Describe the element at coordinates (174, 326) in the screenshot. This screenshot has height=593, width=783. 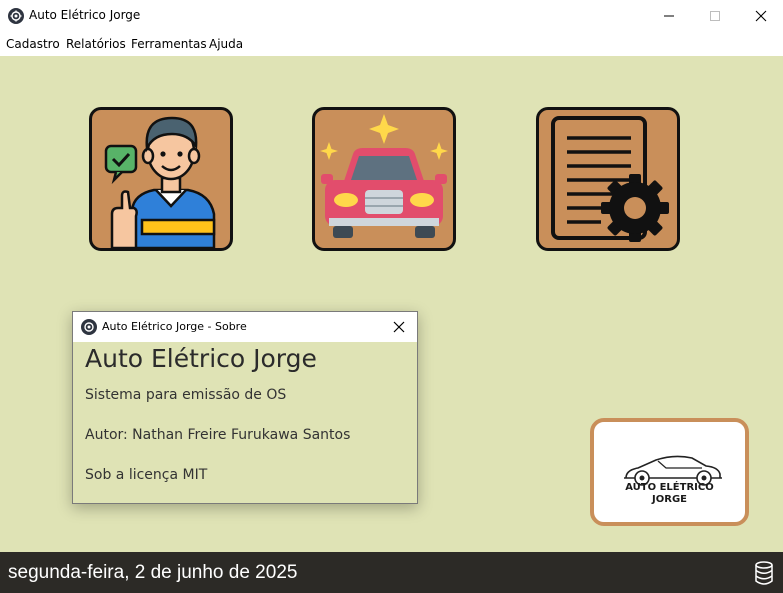
I see `dialog-title: Auto Elétrico Jorge - Sobre` at that location.